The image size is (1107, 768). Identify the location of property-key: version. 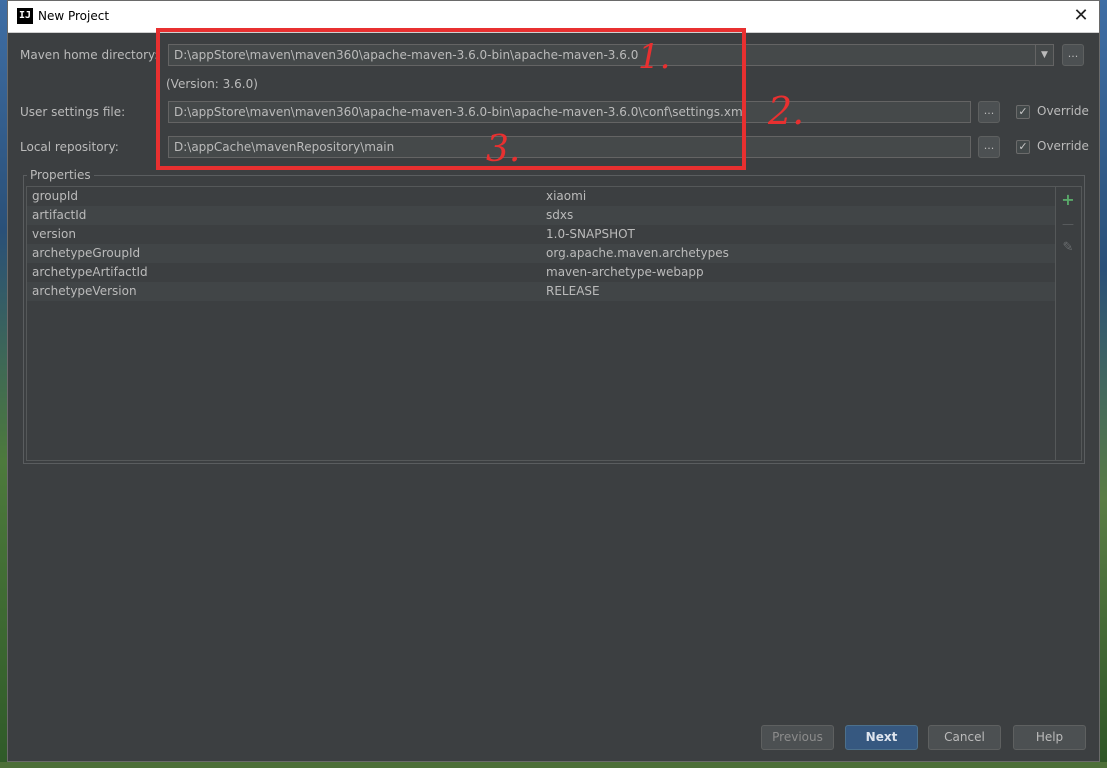
(54, 234).